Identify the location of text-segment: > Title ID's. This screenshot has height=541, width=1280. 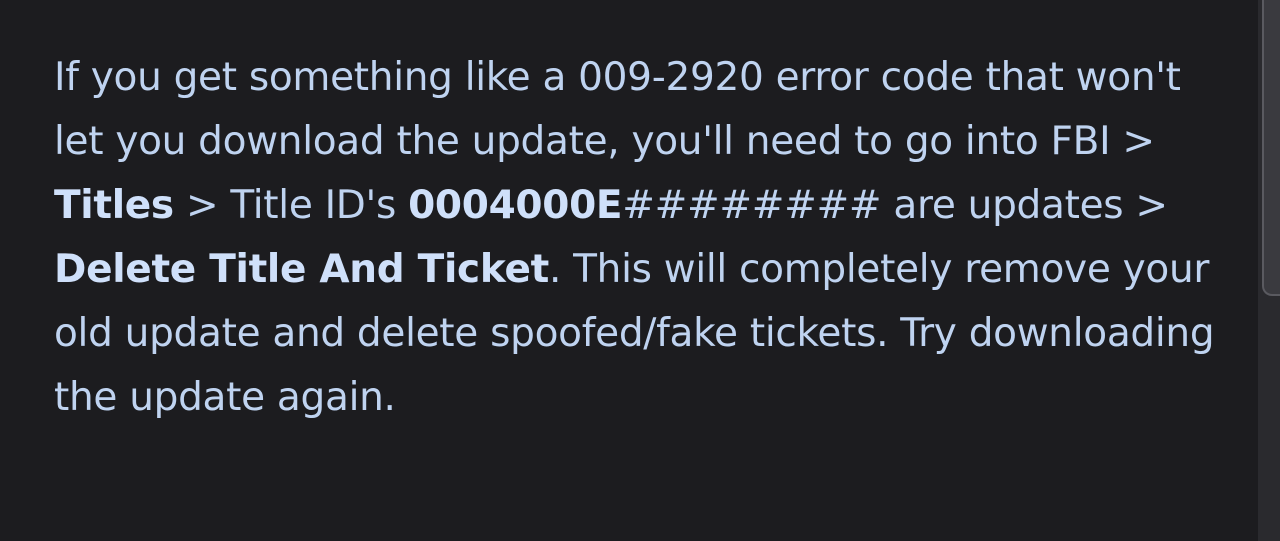
(291, 205).